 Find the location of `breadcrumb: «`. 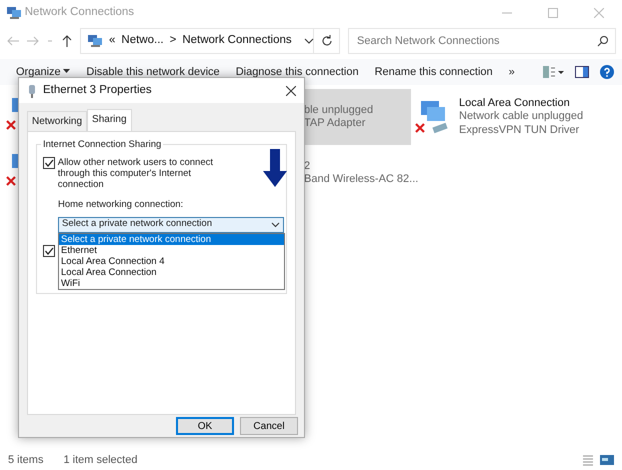

breadcrumb: « is located at coordinates (112, 41).